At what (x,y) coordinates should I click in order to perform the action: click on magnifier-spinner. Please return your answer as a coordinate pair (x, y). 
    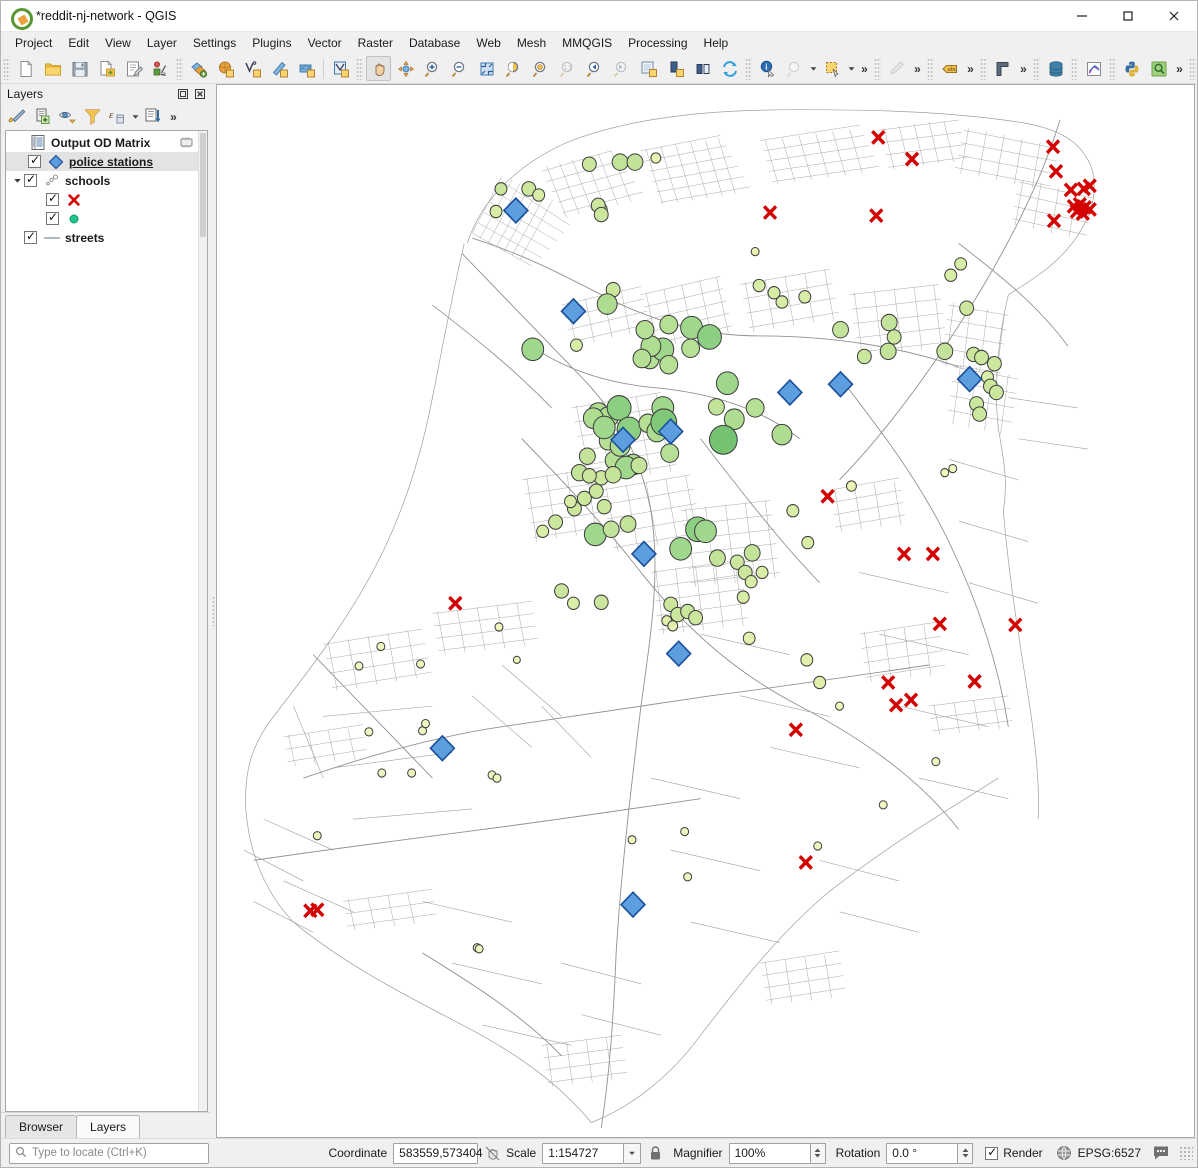
    Looking at the image, I should click on (818, 1153).